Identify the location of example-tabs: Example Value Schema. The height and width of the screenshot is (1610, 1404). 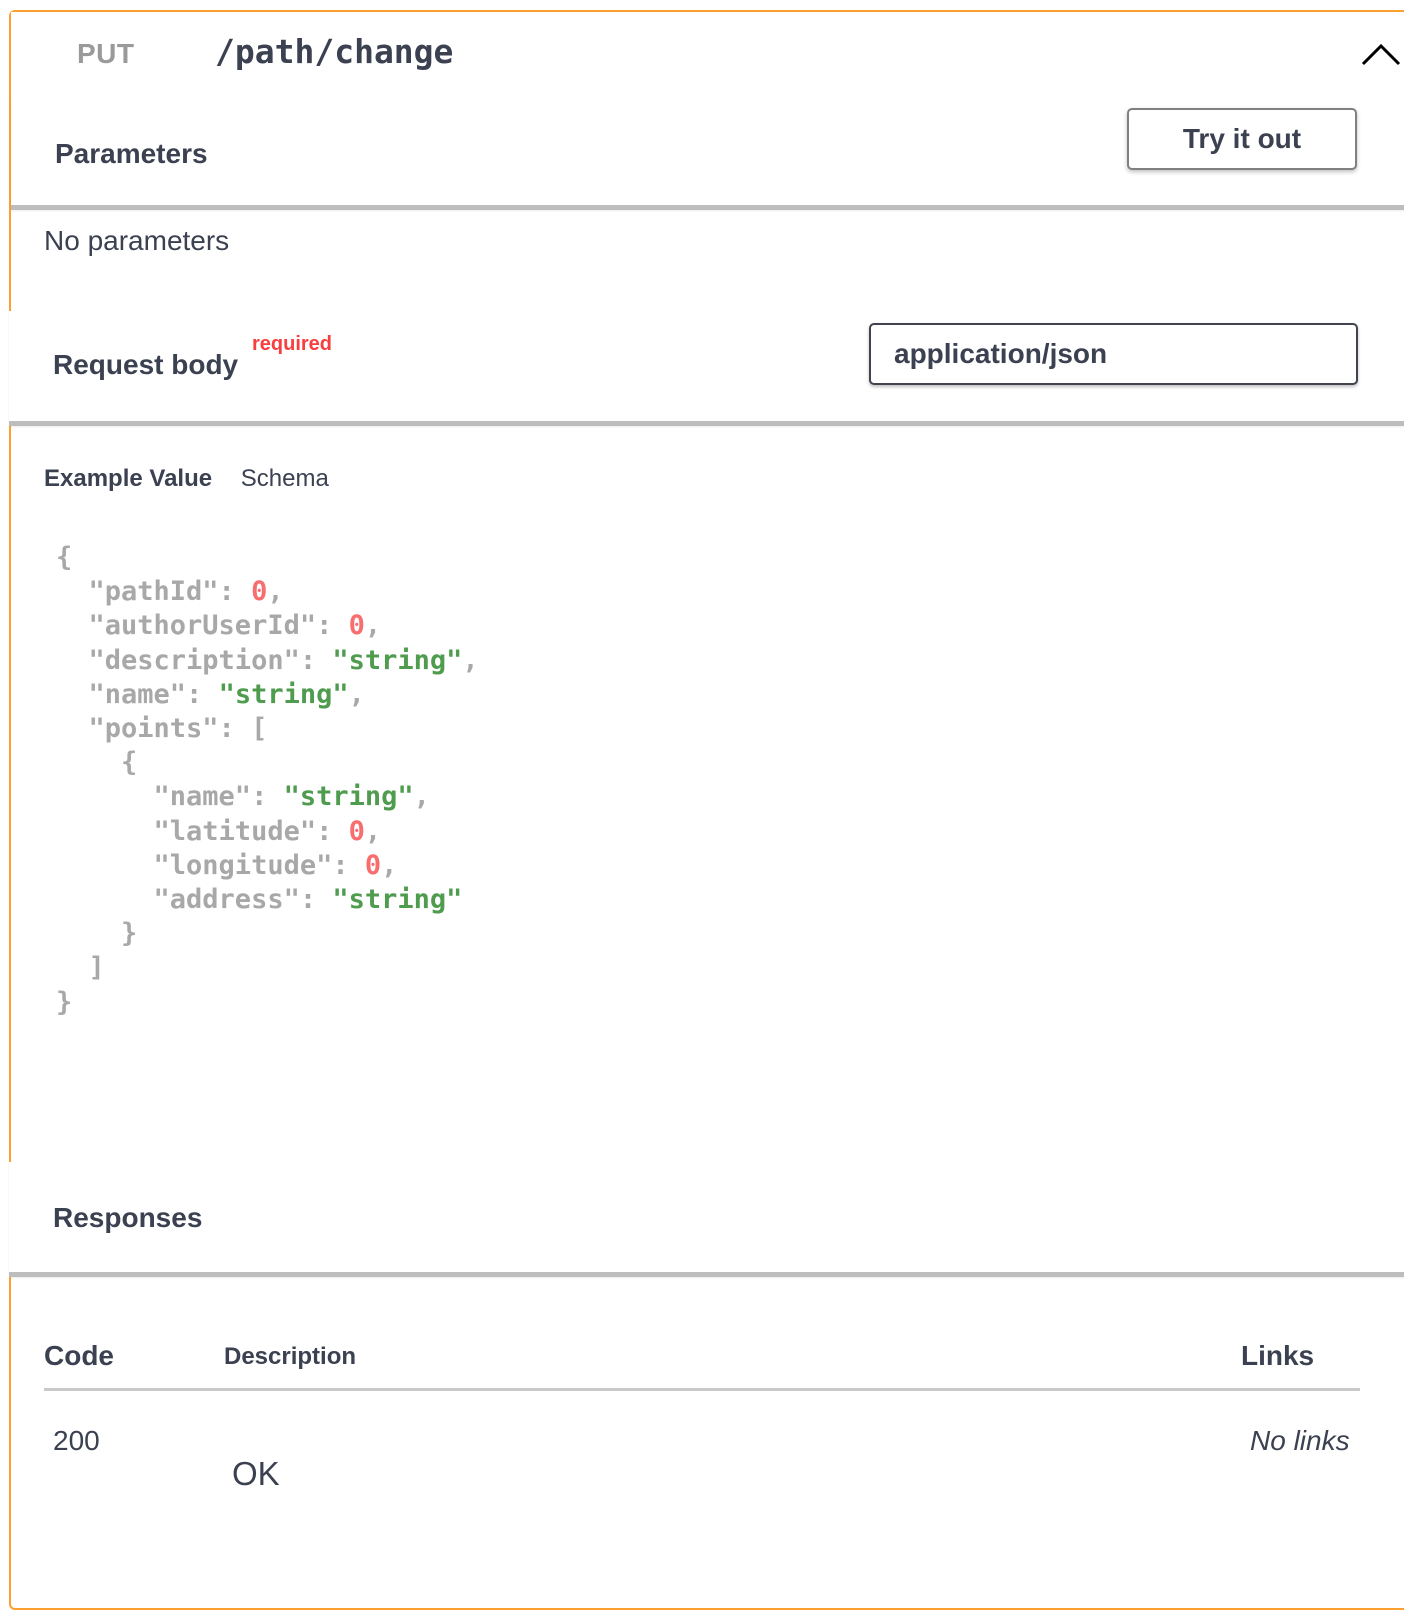
(197, 479).